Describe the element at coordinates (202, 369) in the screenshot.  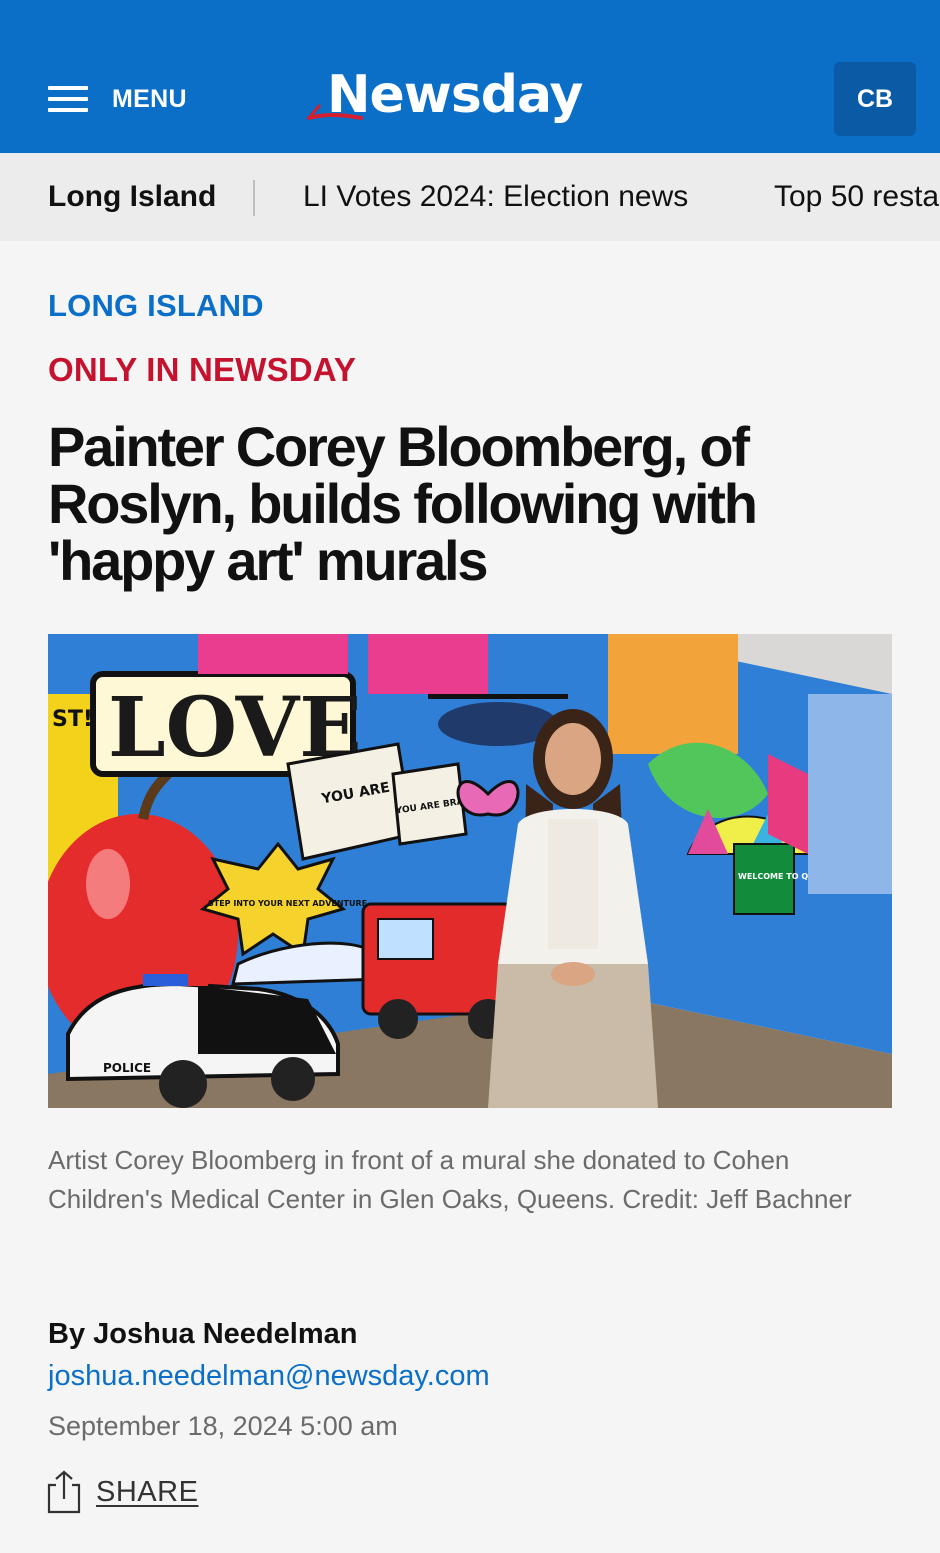
I see `exclusive-label: ONLY IN NEWSDAY` at that location.